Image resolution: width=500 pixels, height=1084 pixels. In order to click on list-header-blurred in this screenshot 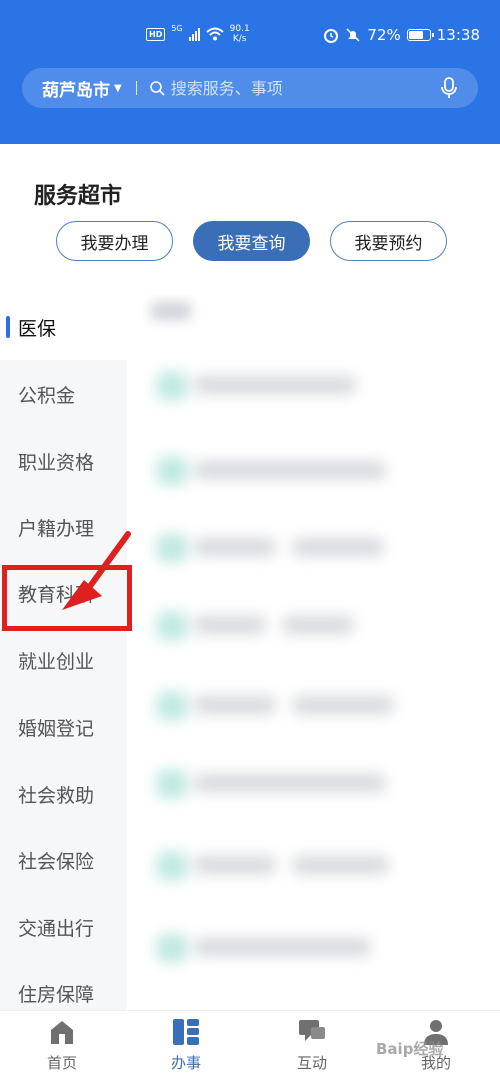, I will do `click(171, 311)`.